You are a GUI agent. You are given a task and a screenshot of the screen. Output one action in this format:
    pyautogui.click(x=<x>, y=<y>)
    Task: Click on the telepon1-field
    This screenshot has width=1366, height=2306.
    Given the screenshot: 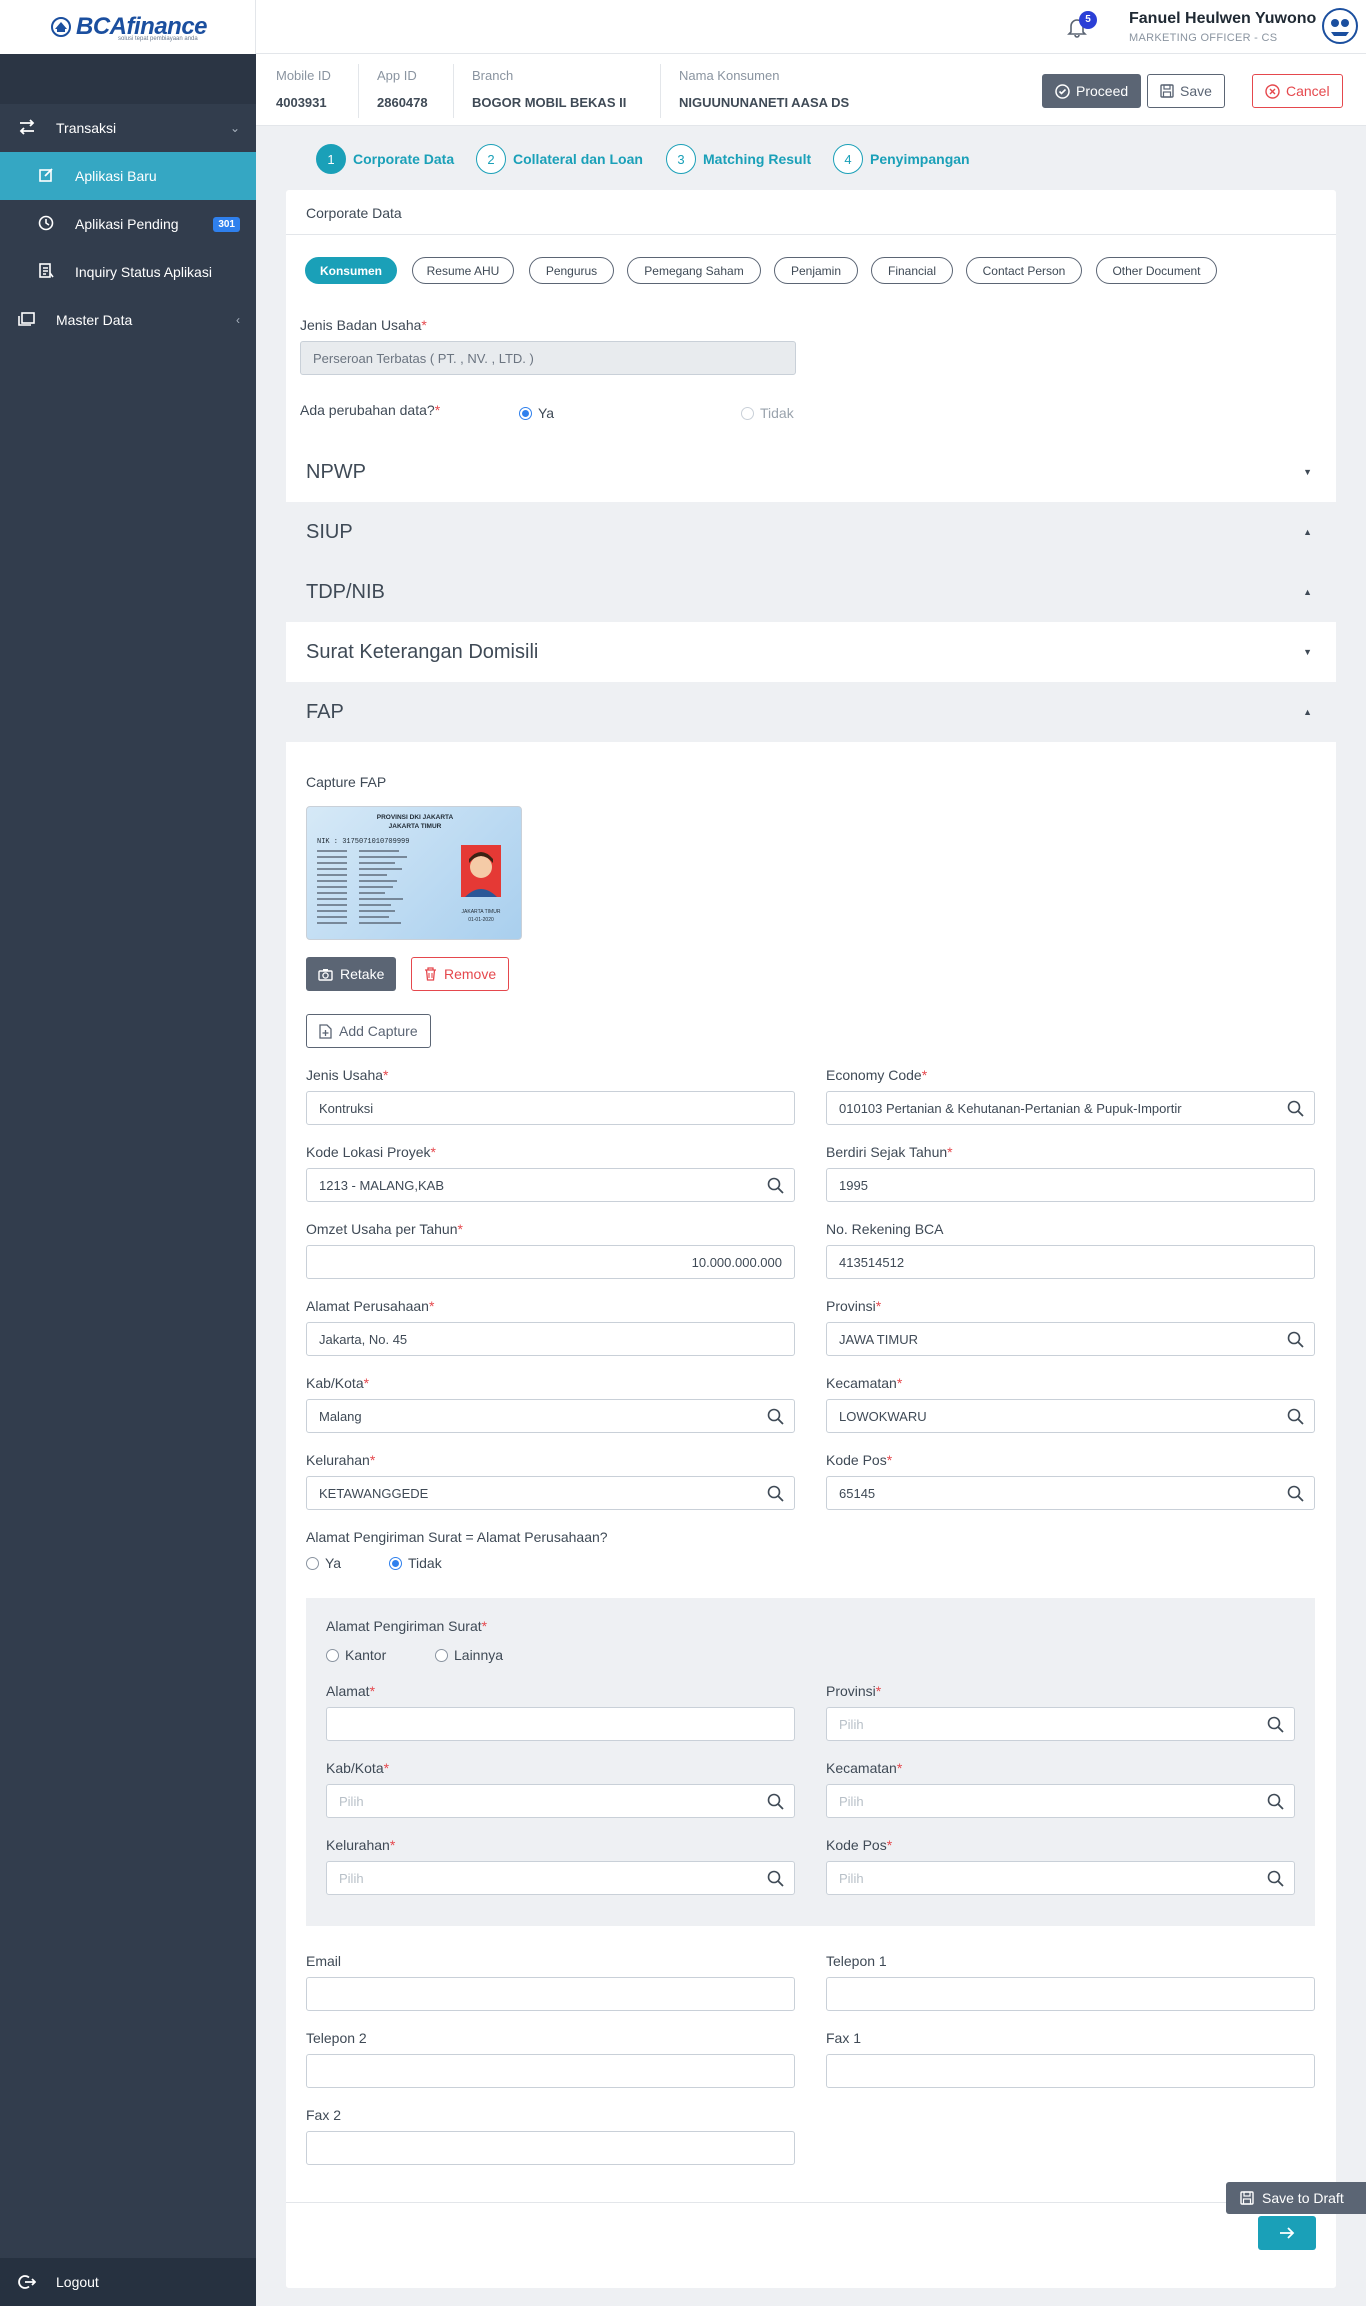 What is the action you would take?
    pyautogui.click(x=1070, y=1994)
    